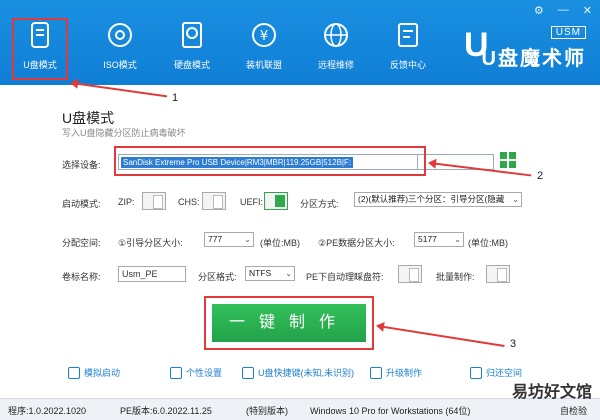 Image resolution: width=600 pixels, height=420 pixels. What do you see at coordinates (248, 372) in the screenshot?
I see `key-icon` at bounding box center [248, 372].